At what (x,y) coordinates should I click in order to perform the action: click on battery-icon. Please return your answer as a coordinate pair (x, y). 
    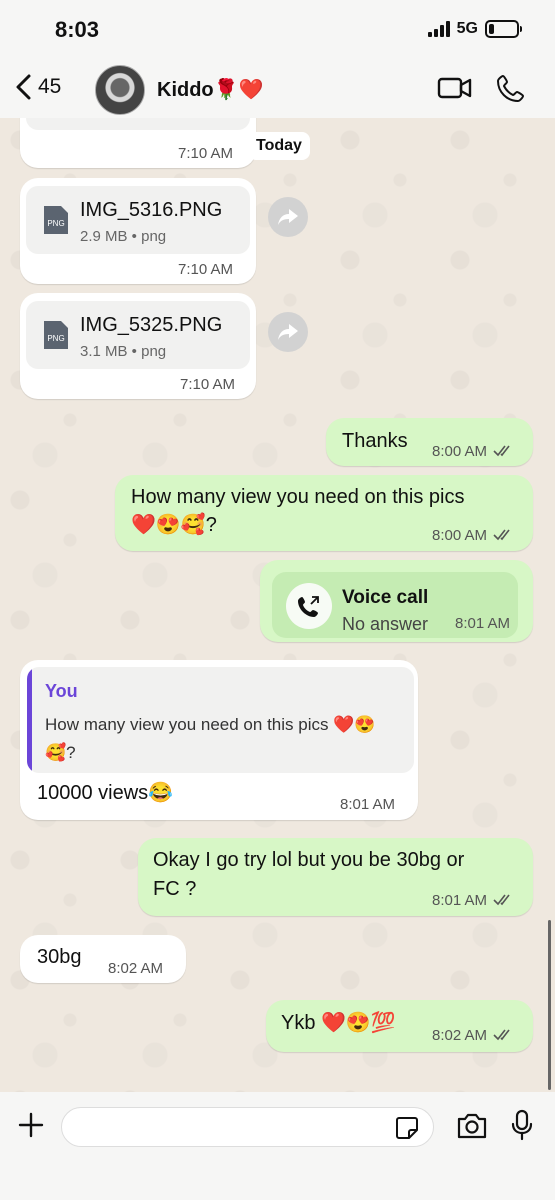
    Looking at the image, I should click on (503, 29).